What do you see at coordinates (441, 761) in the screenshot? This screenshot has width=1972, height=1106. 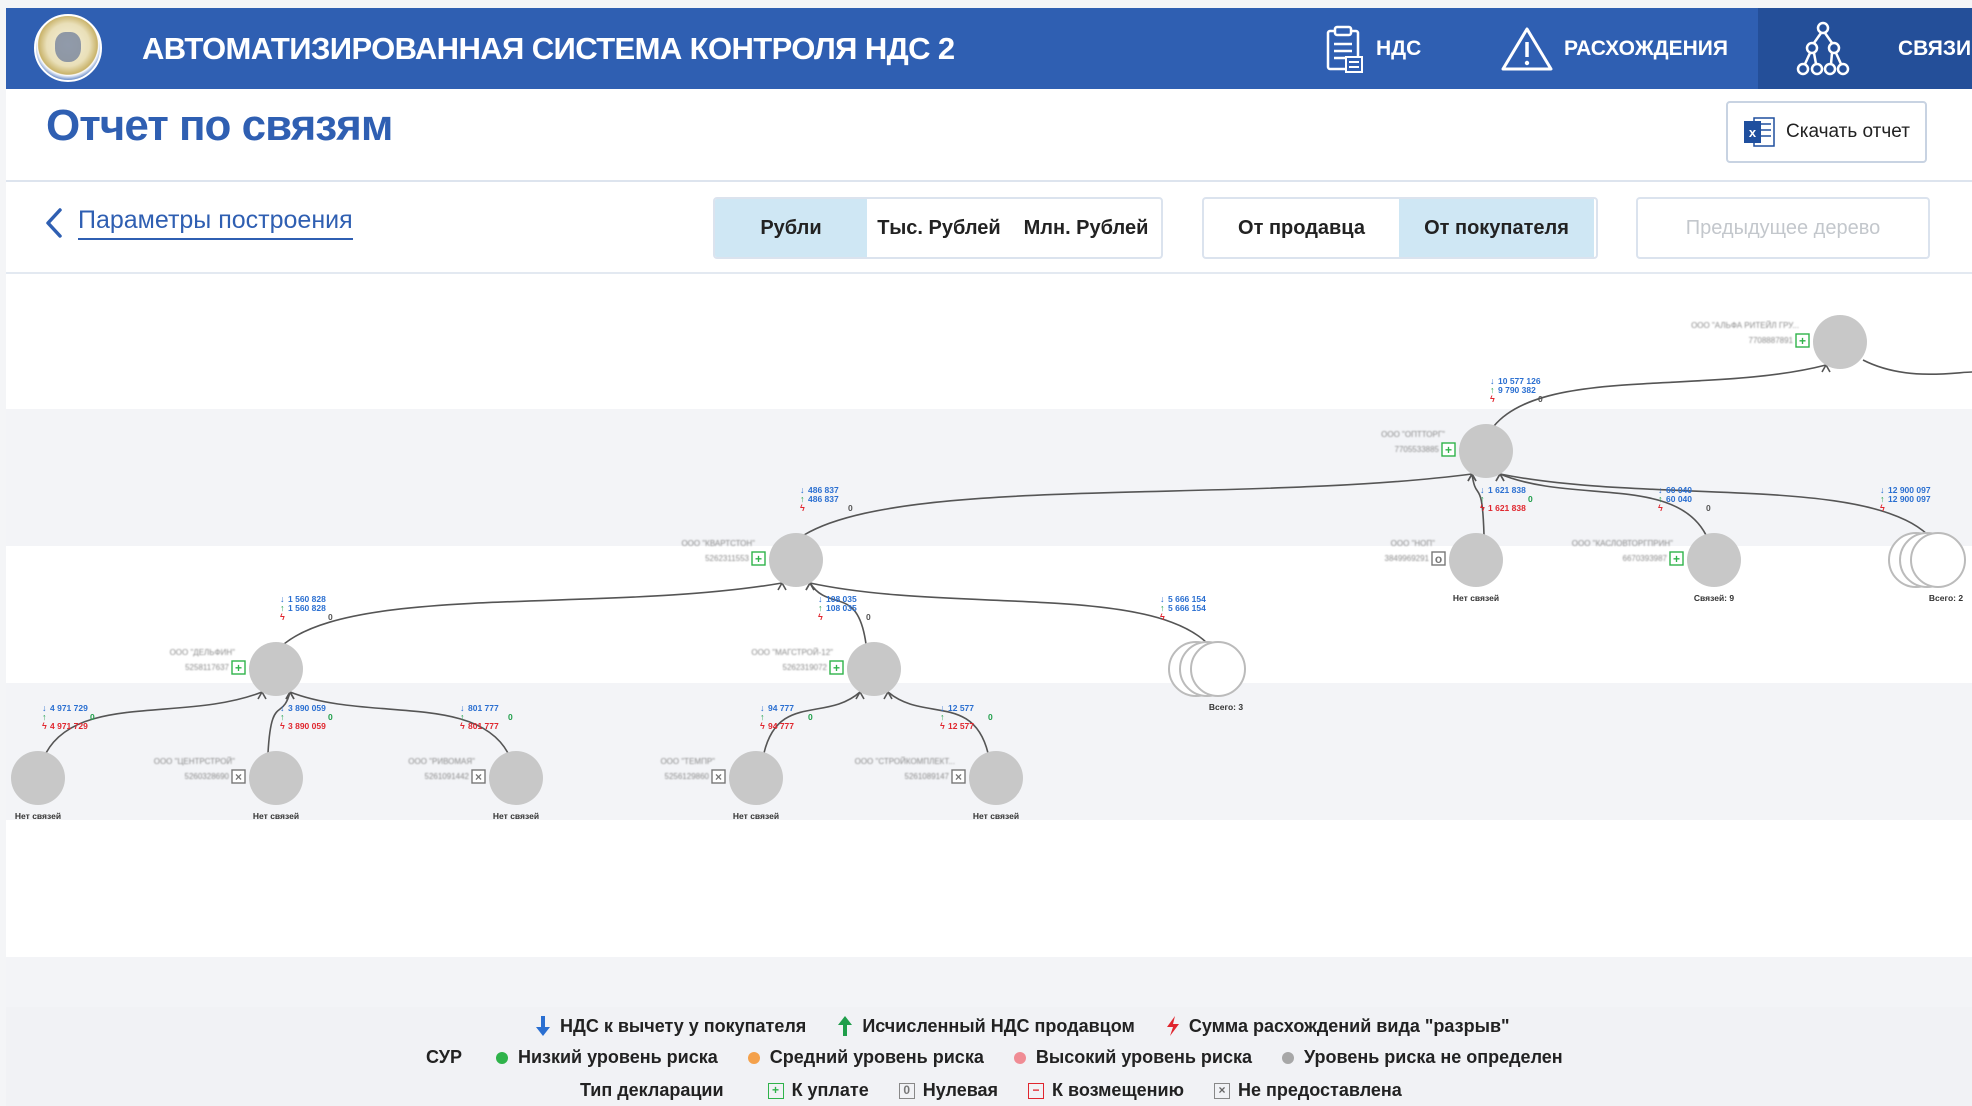 I see `node-name: ООО "РИВОМАЯ"` at bounding box center [441, 761].